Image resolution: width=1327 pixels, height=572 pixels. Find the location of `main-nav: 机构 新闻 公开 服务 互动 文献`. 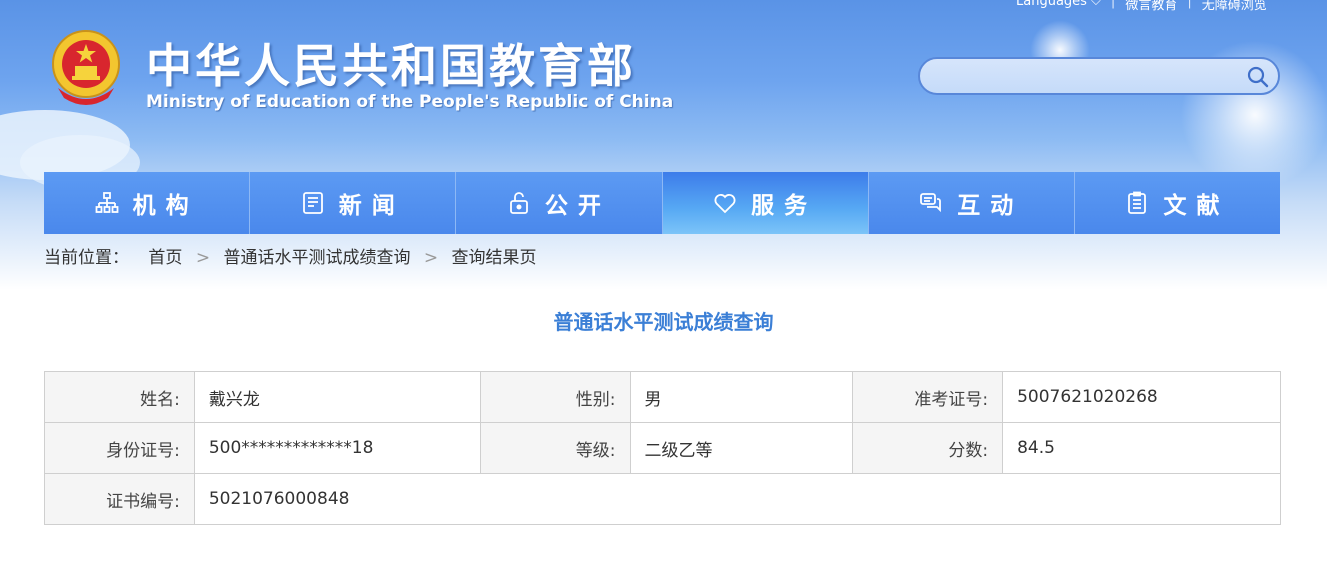

main-nav: 机构 新闻 公开 服务 互动 文献 is located at coordinates (662, 203).